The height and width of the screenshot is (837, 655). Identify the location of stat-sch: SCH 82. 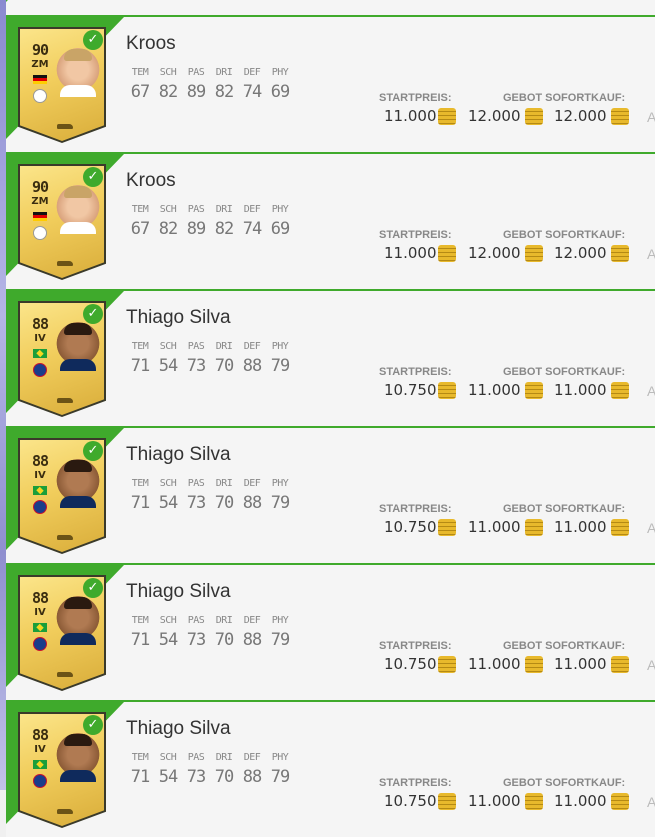
(168, 82).